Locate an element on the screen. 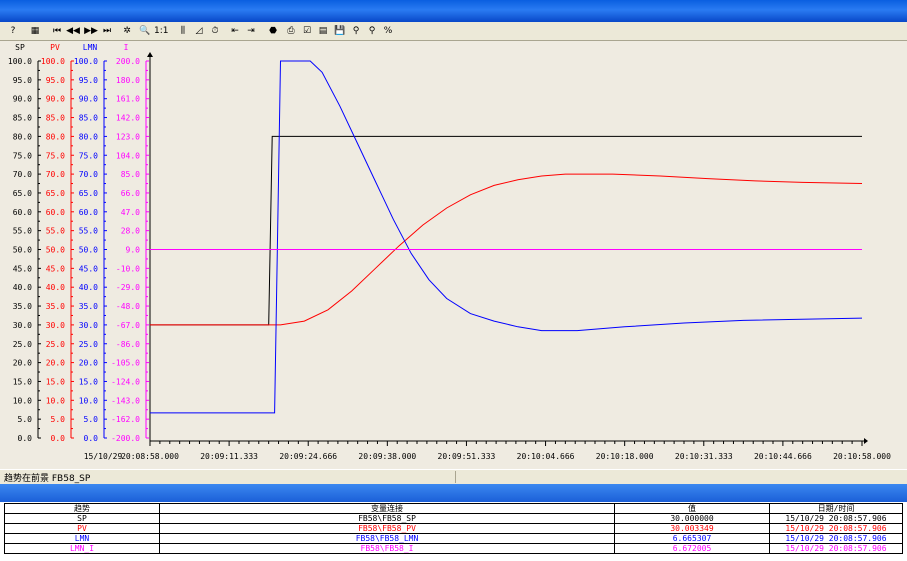  help-button: ? is located at coordinates (13, 31).